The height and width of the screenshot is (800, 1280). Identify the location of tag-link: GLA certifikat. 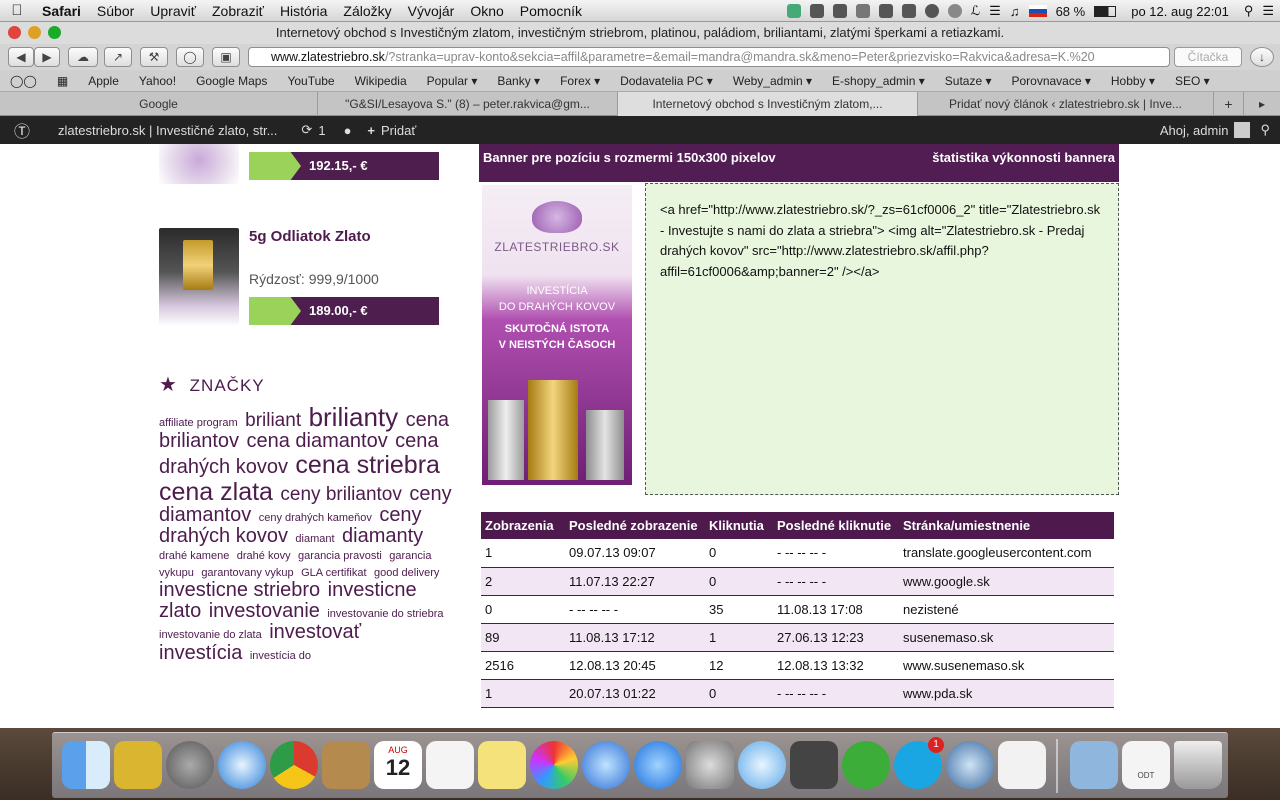
(333, 573).